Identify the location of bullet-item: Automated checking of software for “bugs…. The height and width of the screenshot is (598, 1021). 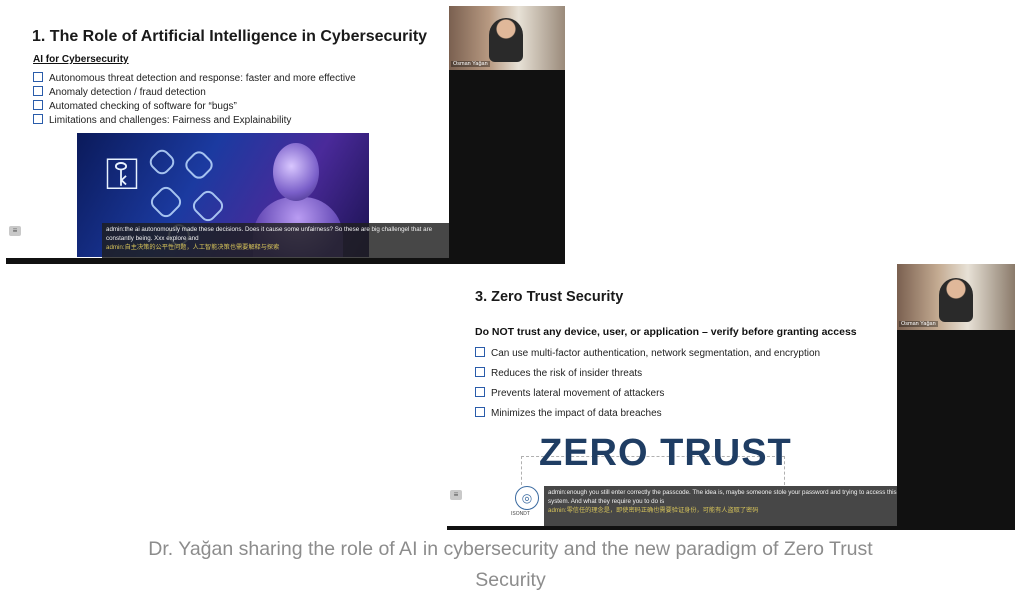
(194, 107).